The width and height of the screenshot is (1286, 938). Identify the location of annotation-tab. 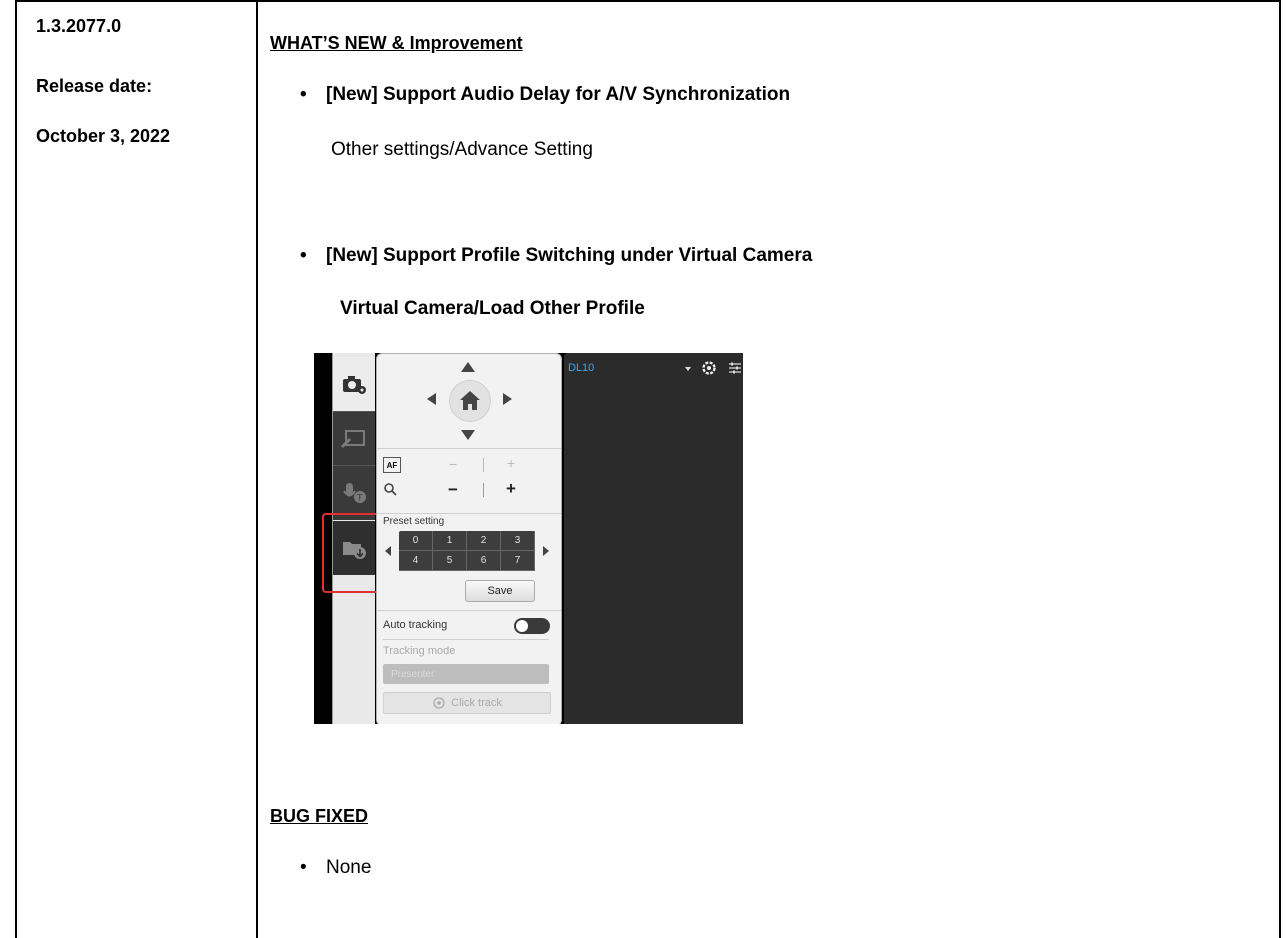
(354, 438).